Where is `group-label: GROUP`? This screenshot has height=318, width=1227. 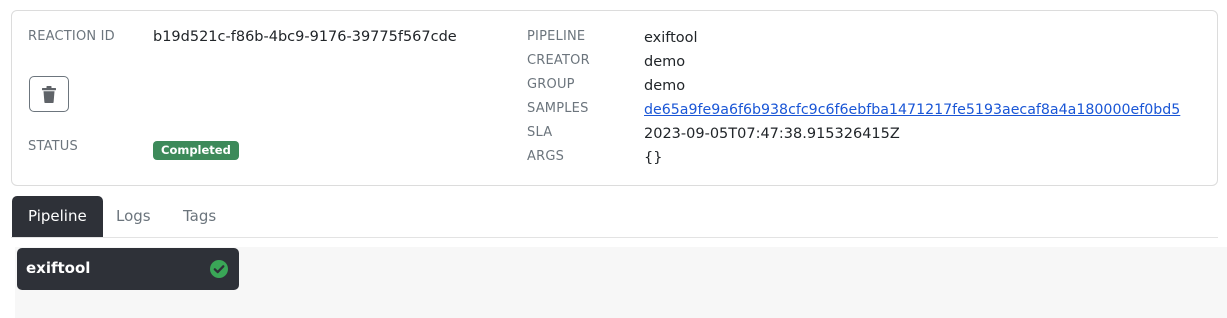 group-label: GROUP is located at coordinates (551, 84).